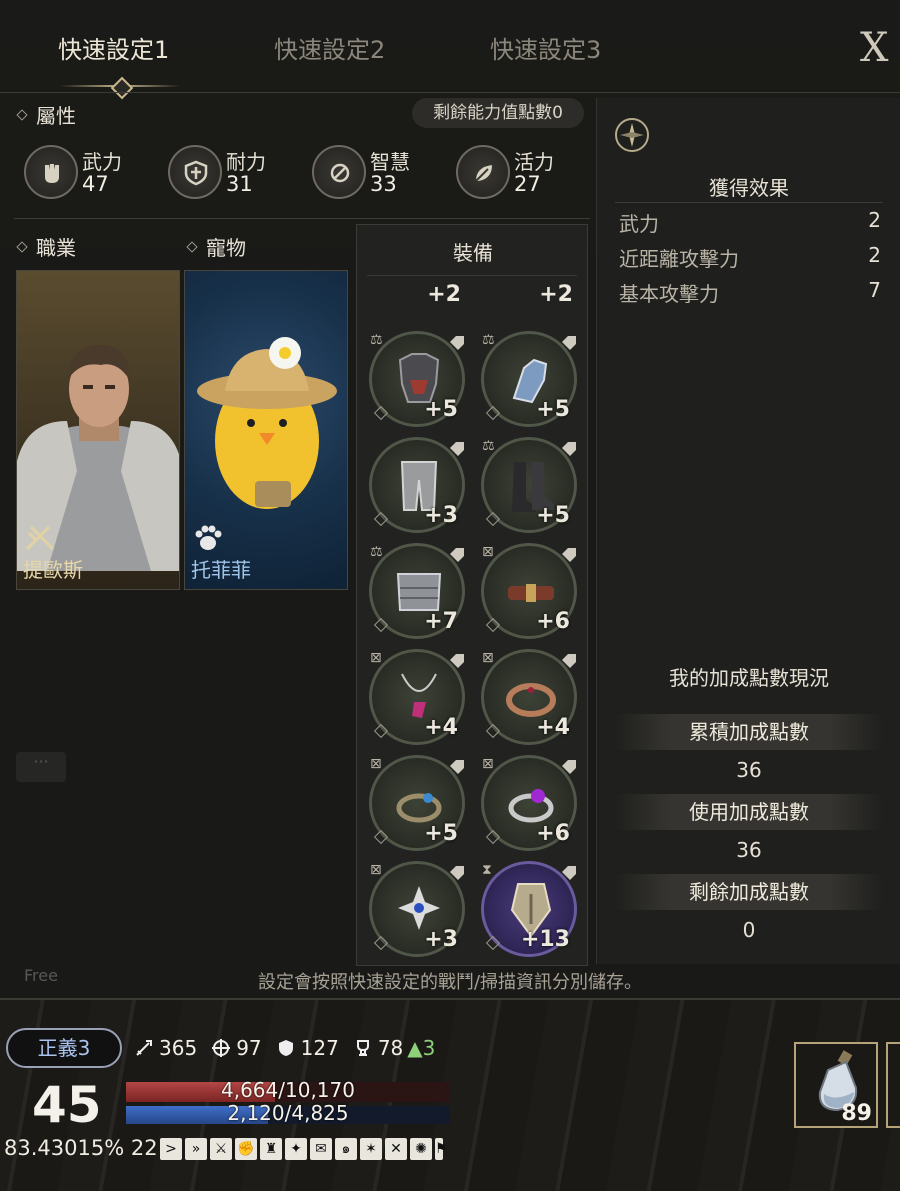  What do you see at coordinates (632, 135) in the screenshot?
I see `compass-icon` at bounding box center [632, 135].